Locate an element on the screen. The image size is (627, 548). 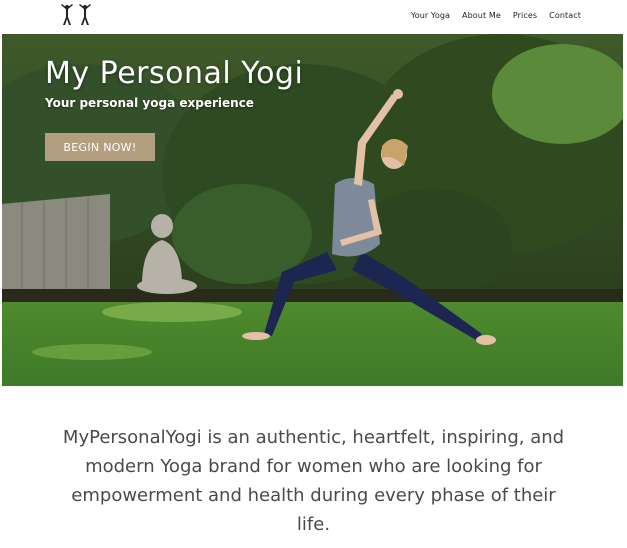
nav-prices: Prices is located at coordinates (525, 15).